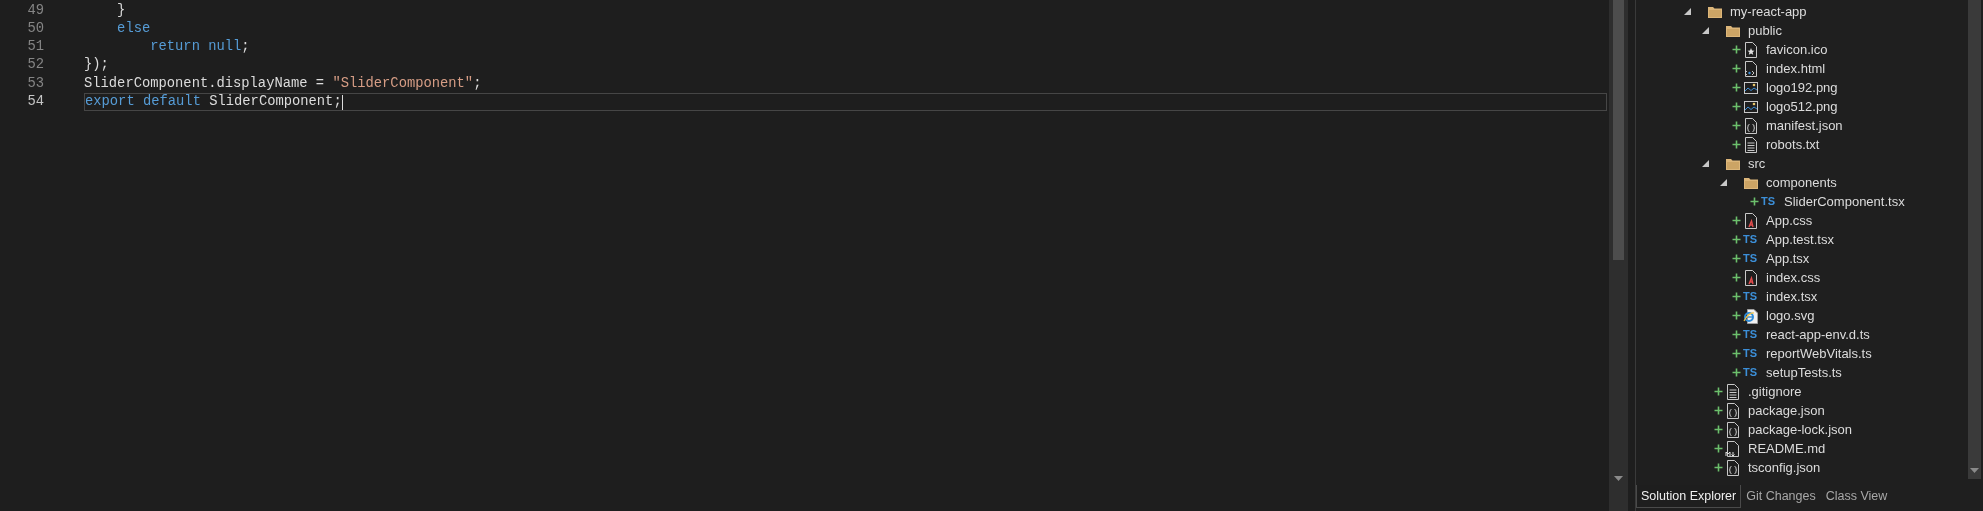 Image resolution: width=1983 pixels, height=511 pixels. What do you see at coordinates (1618, 130) in the screenshot?
I see `scrollbar-thumb` at bounding box center [1618, 130].